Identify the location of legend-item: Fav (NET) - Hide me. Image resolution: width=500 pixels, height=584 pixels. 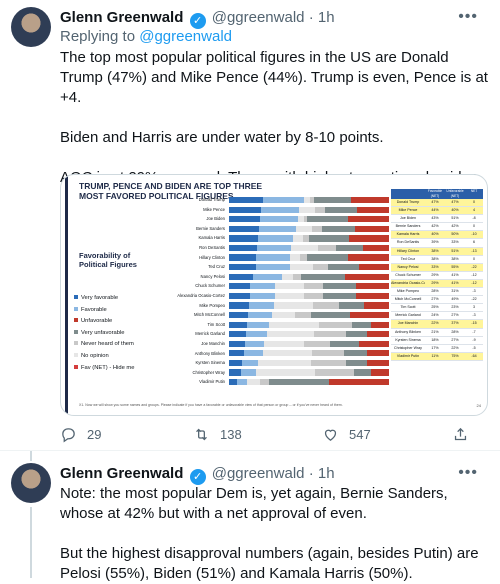
(104, 369).